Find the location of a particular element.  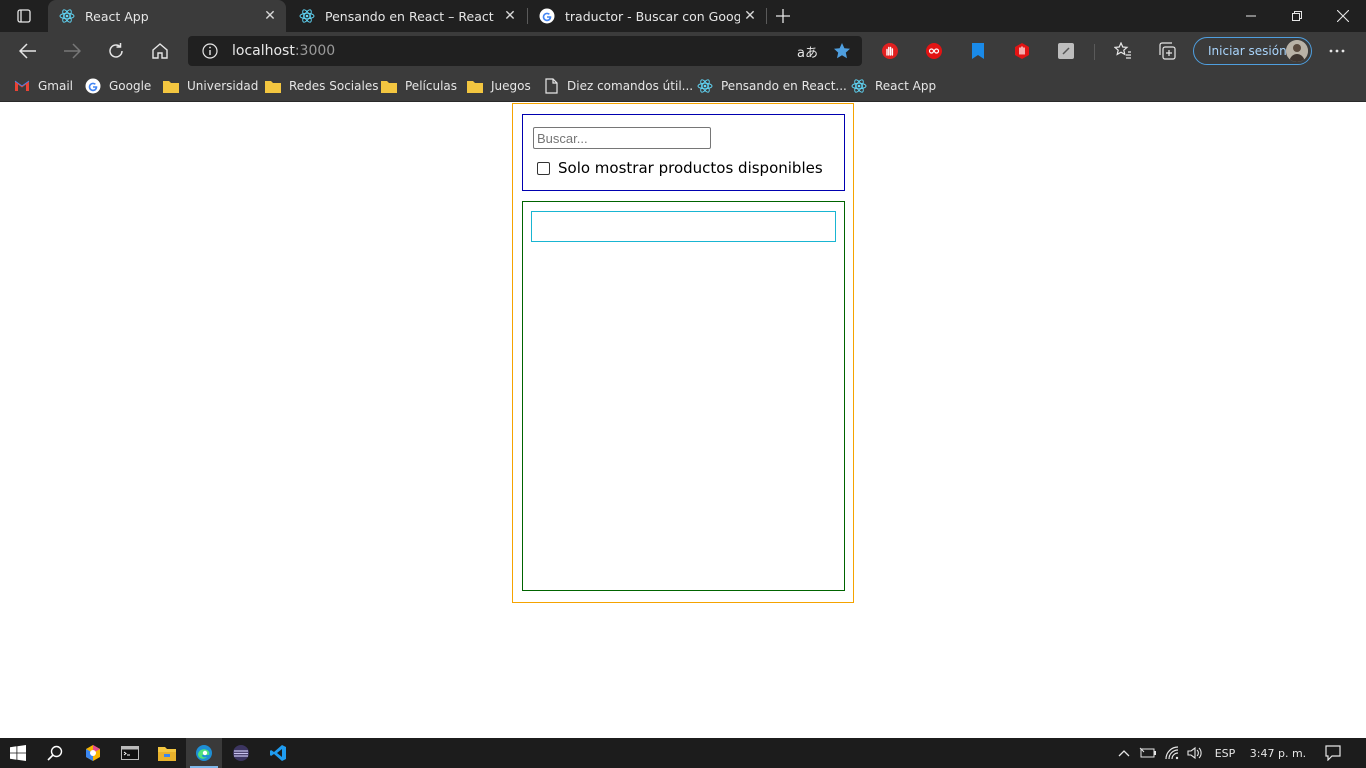

battery-icon is located at coordinates (1147, 752).